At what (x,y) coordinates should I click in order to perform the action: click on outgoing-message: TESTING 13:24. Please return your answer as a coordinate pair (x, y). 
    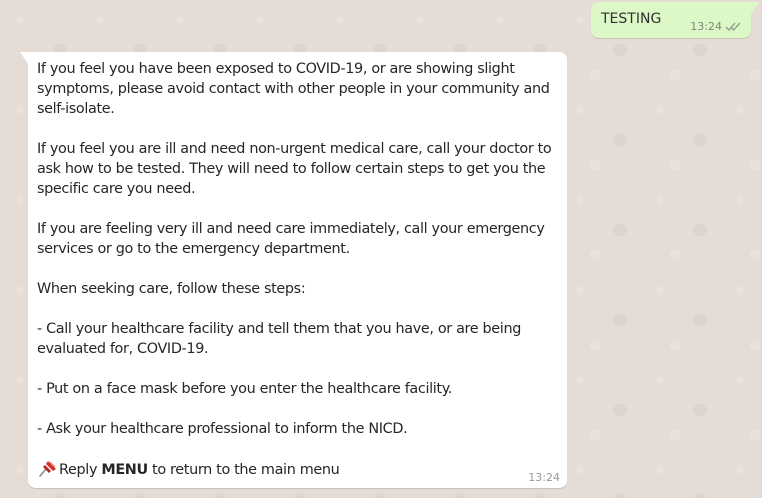
    Looking at the image, I should click on (675, 20).